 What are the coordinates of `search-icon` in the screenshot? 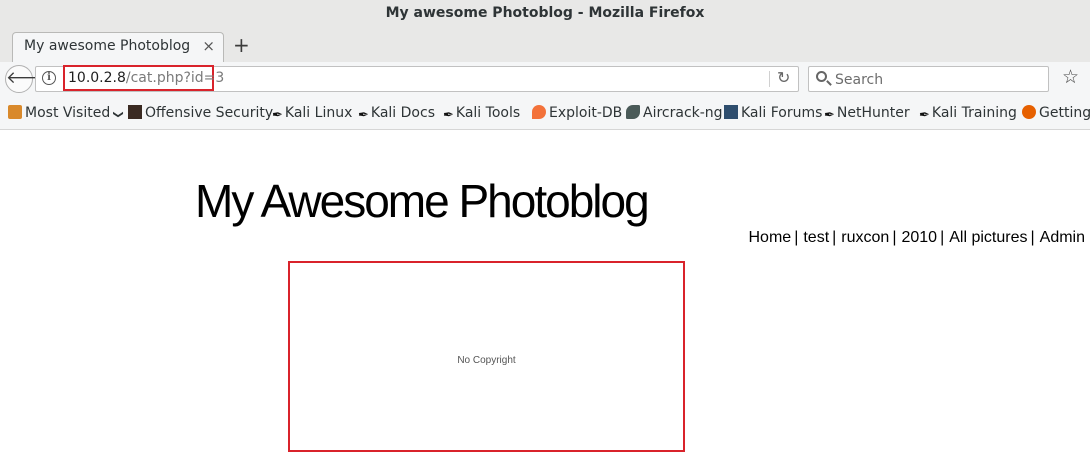 It's located at (821, 76).